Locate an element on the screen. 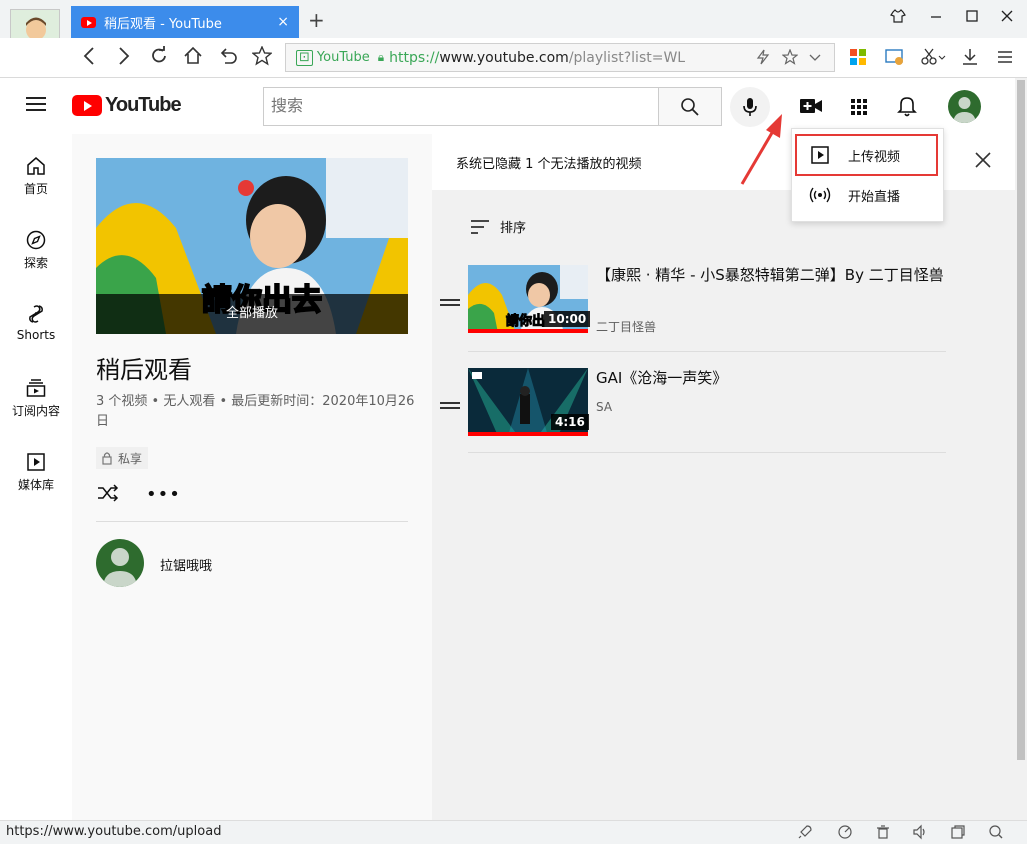  menu-item-go-live: 开始直播 is located at coordinates (868, 195).